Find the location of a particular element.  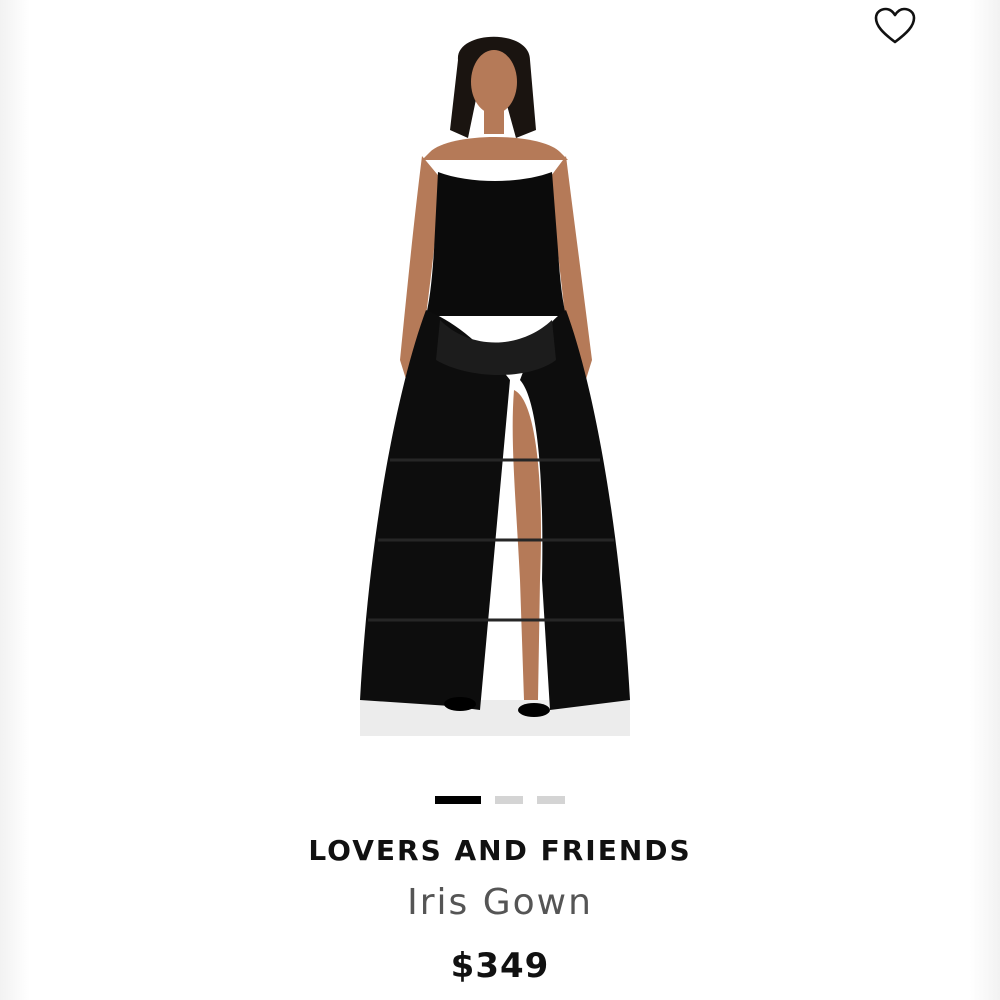

left-shoe is located at coordinates (460, 704).